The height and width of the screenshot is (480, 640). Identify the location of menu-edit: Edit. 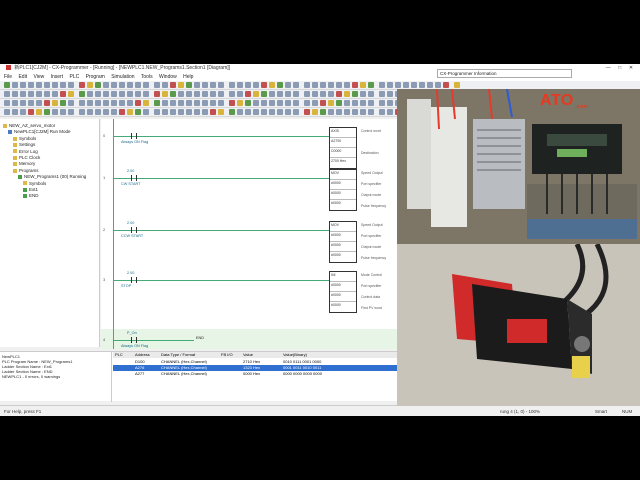
(22, 77).